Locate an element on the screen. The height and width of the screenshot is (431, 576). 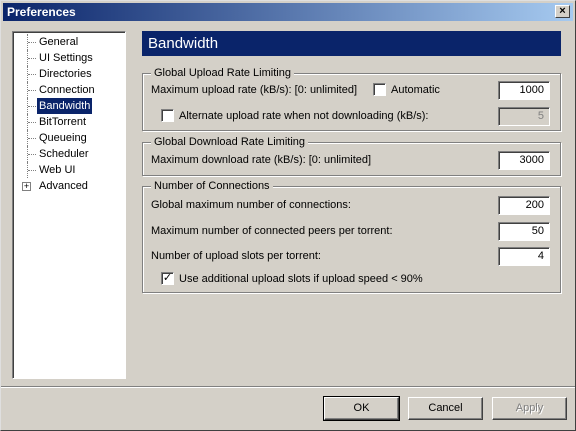
page-title: Bandwidth is located at coordinates (351, 43).